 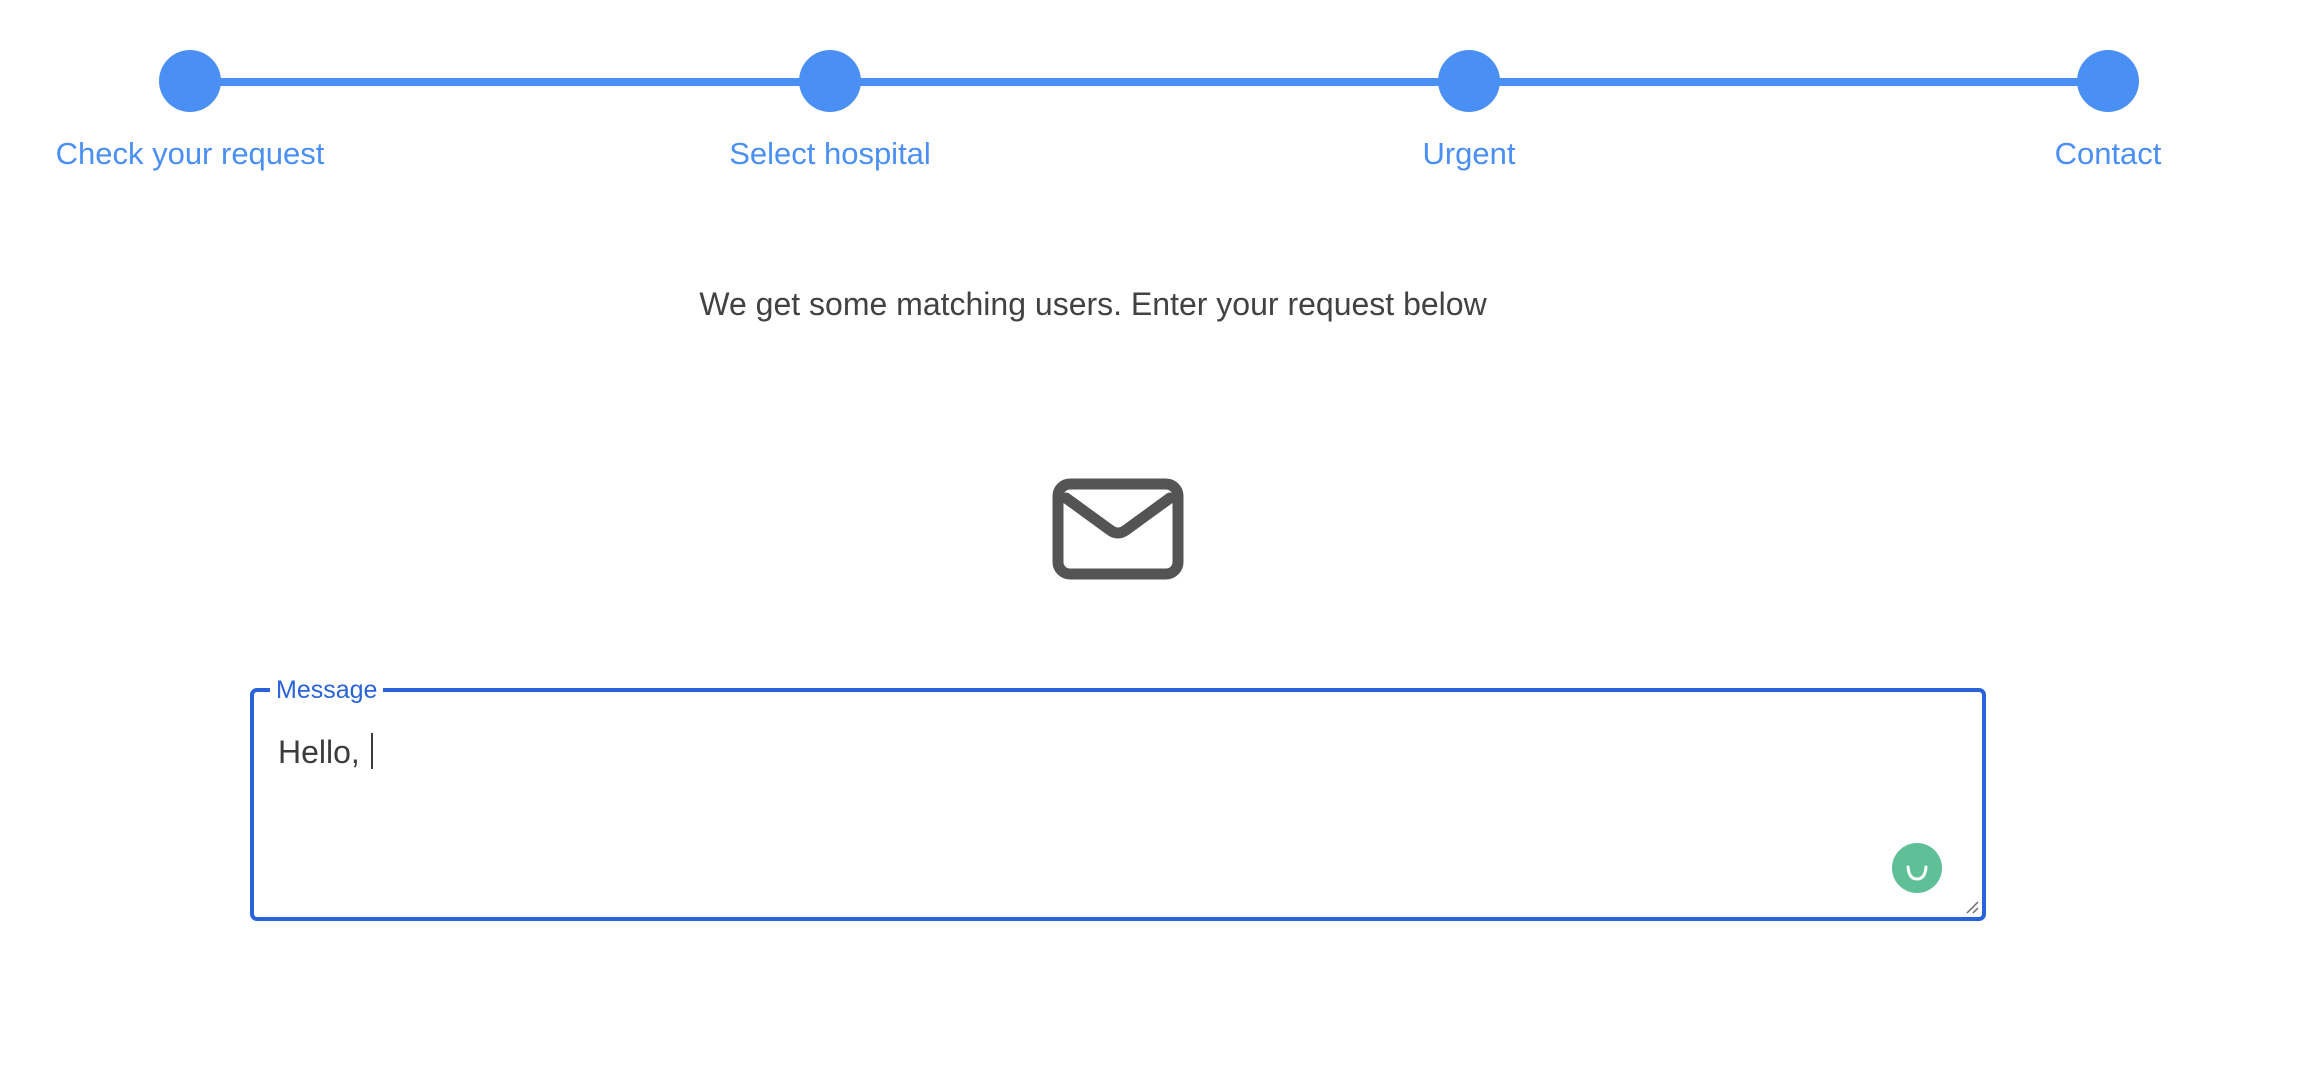 What do you see at coordinates (1469, 153) in the screenshot?
I see `step-label: Urgent` at bounding box center [1469, 153].